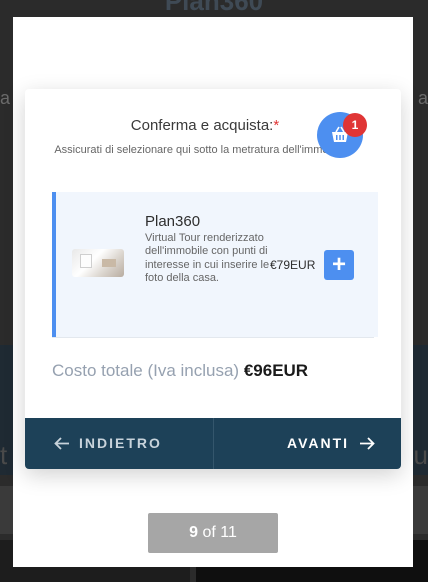 The image size is (428, 582). What do you see at coordinates (98, 263) in the screenshot?
I see `product-thumbnail` at bounding box center [98, 263].